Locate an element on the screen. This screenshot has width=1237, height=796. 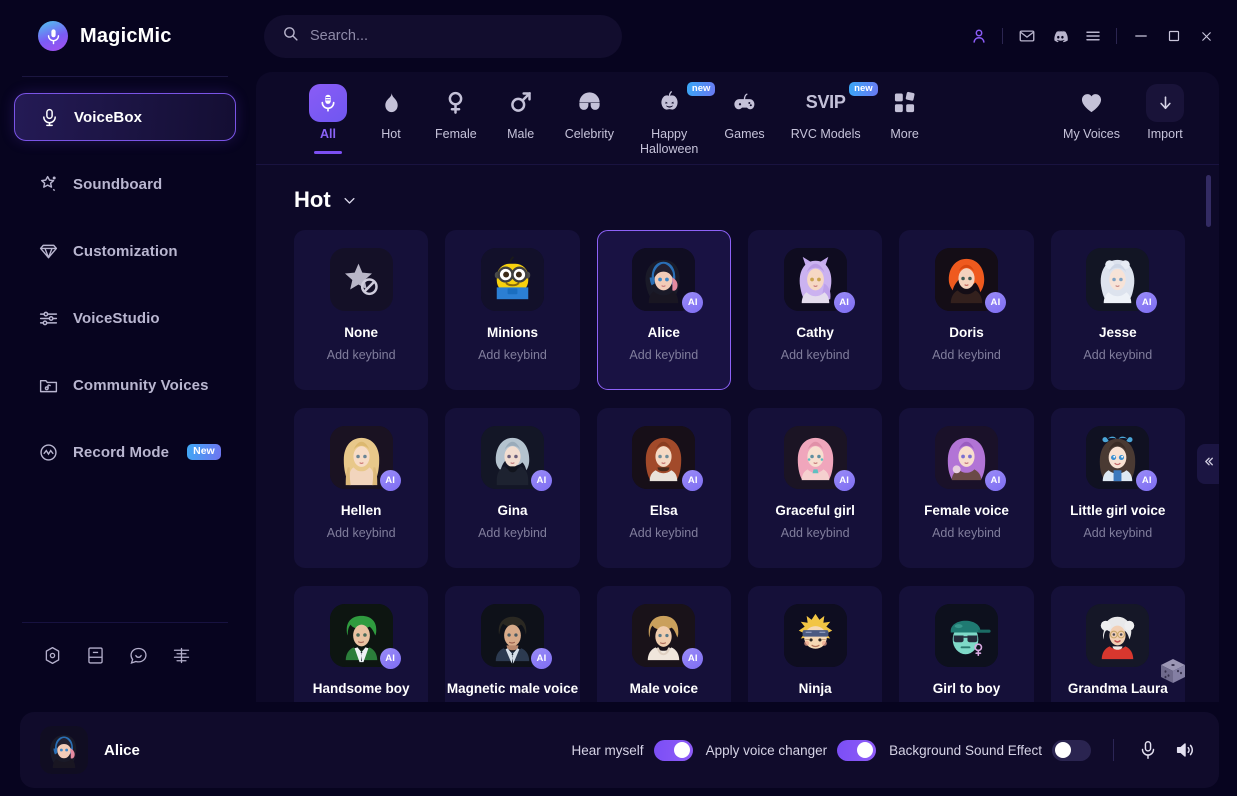
hear-myself-toggle is located at coordinates (673, 750).